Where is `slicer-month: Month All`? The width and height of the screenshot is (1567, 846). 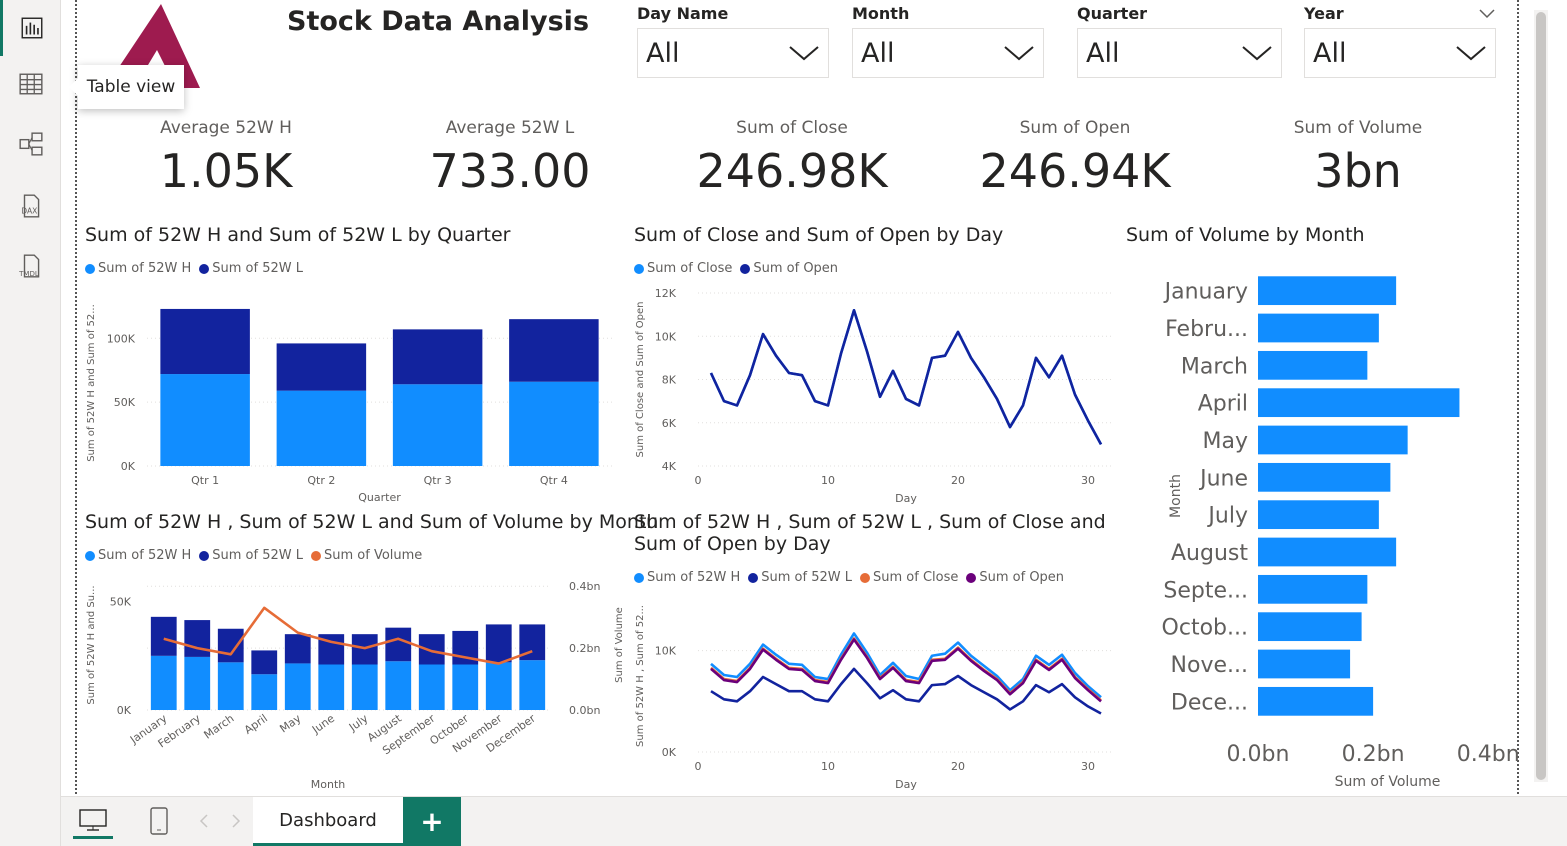
slicer-month: Month All is located at coordinates (948, 41).